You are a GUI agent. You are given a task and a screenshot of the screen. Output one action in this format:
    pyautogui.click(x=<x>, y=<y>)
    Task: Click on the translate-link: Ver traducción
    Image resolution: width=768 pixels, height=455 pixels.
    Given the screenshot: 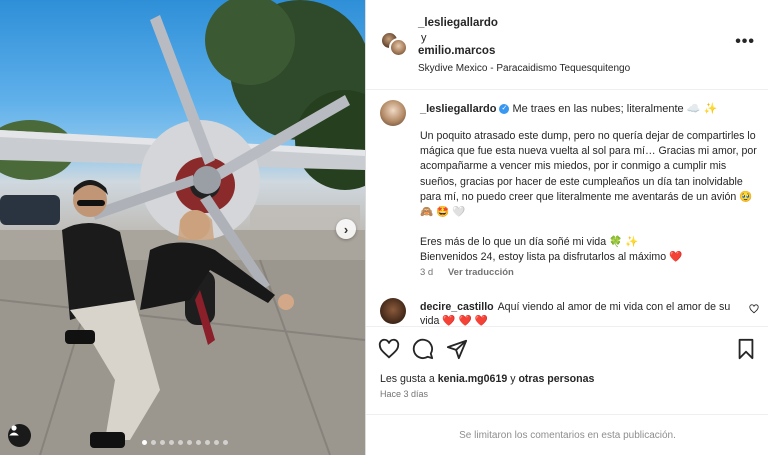 What is the action you would take?
    pyautogui.click(x=481, y=272)
    